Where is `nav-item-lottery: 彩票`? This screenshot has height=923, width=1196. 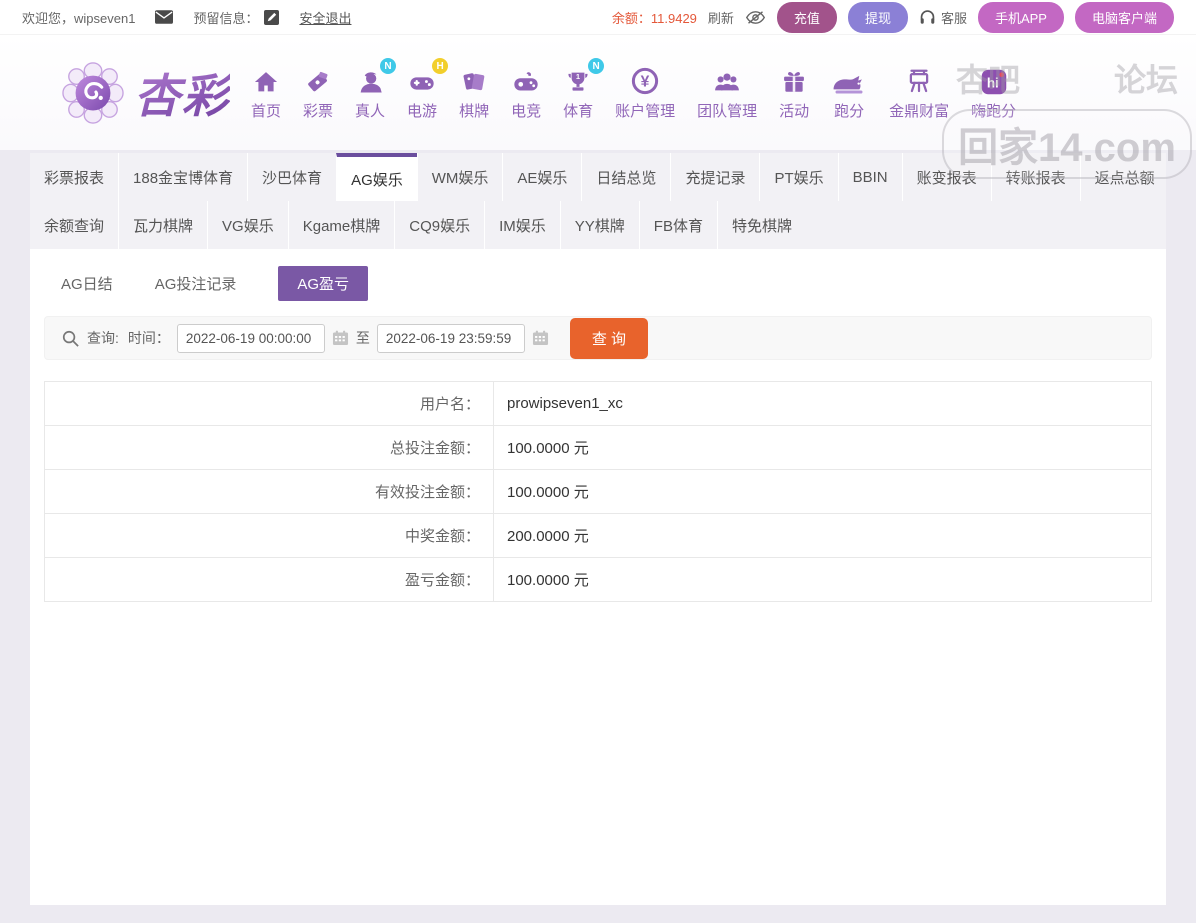
nav-item-lottery: 彩票 is located at coordinates (318, 92).